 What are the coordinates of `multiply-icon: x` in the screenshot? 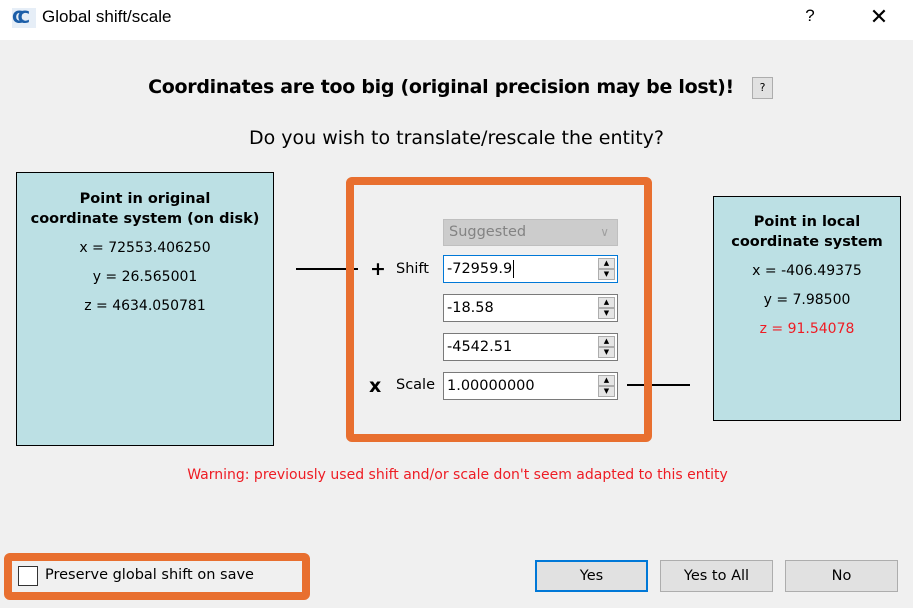 It's located at (375, 386).